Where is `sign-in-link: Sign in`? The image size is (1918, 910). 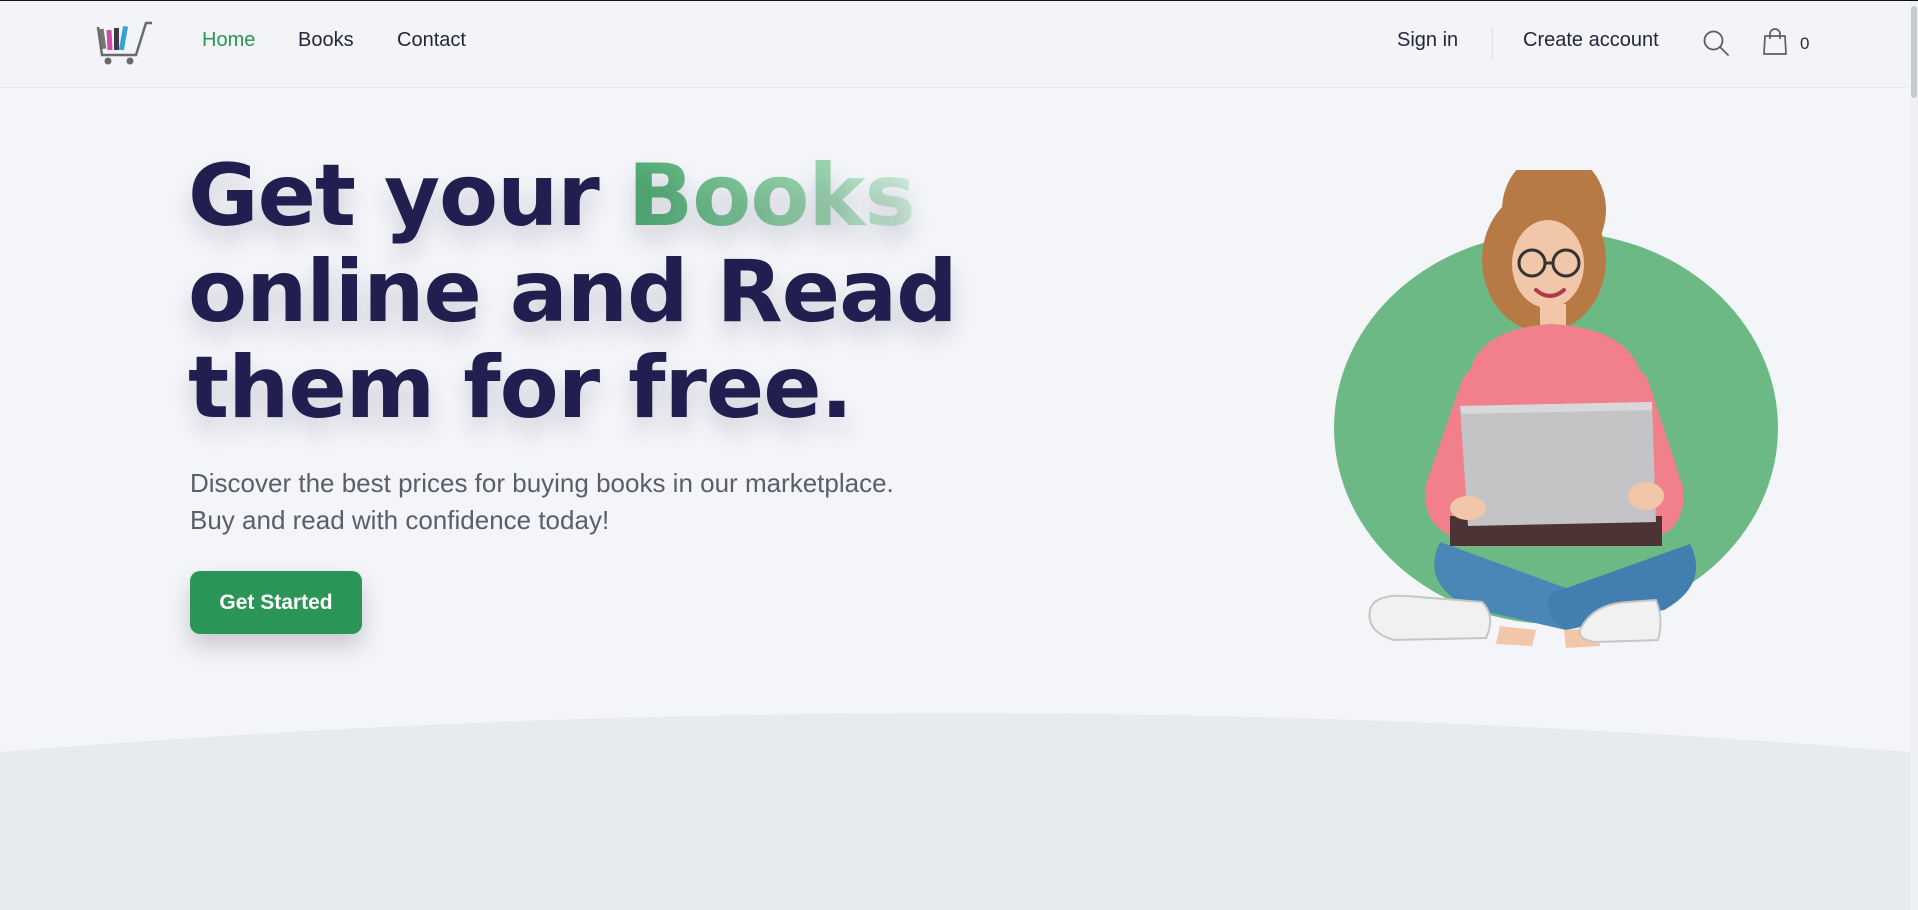 sign-in-link: Sign in is located at coordinates (1427, 40).